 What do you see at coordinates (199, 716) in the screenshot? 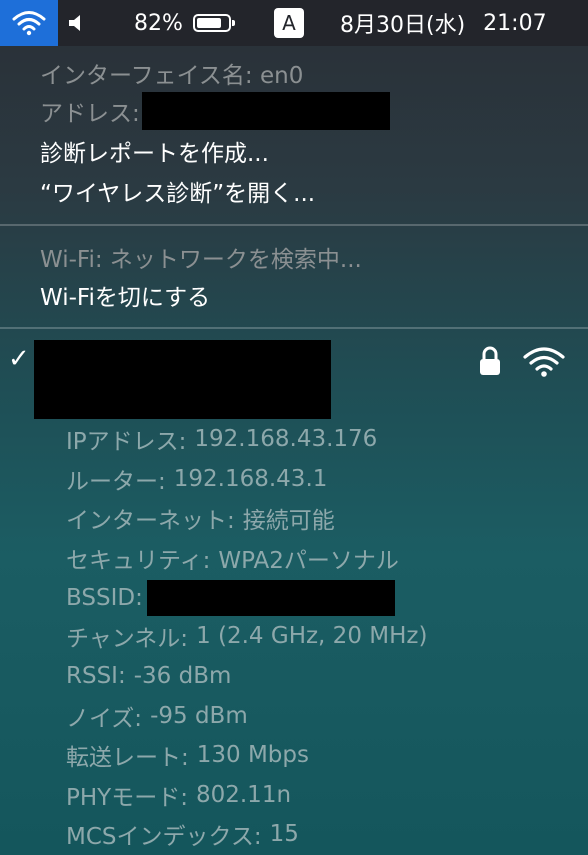
I see `detail-value: -95 dBm` at bounding box center [199, 716].